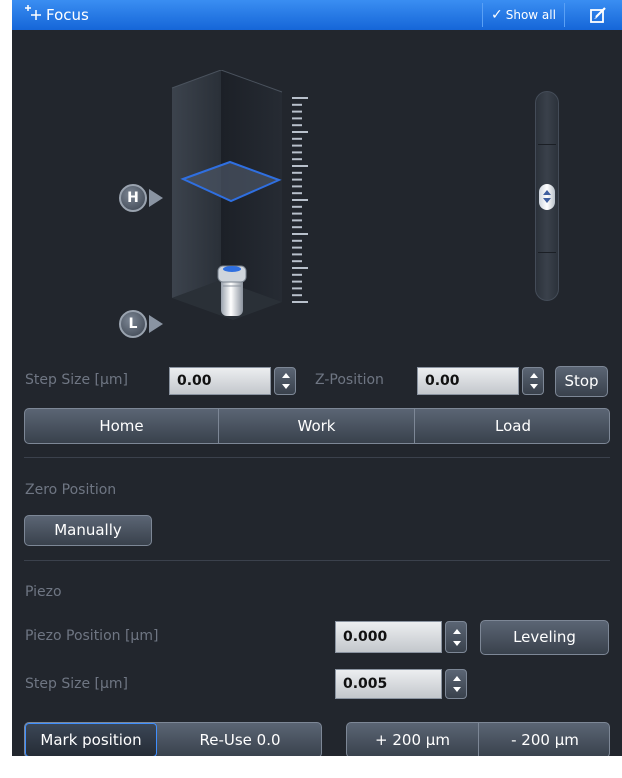 The height and width of the screenshot is (778, 622). What do you see at coordinates (317, 15) in the screenshot?
I see `title-bar: Focus ✓ Show all` at bounding box center [317, 15].